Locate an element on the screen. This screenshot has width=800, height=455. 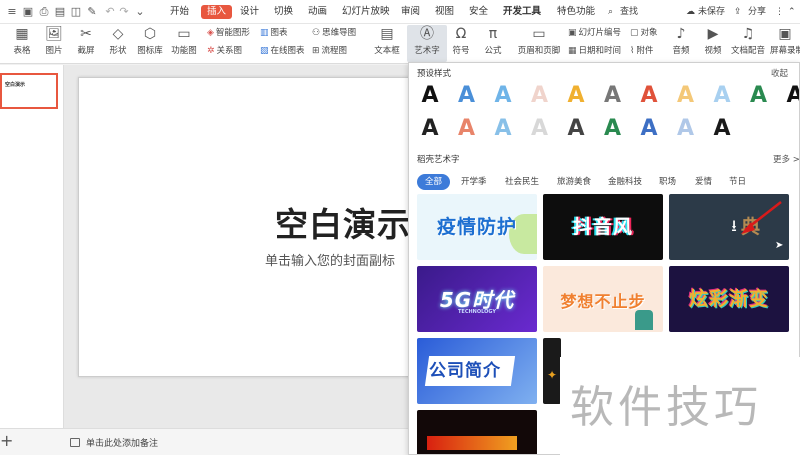
picture-button: 🖼 图片 is located at coordinates (54, 41).